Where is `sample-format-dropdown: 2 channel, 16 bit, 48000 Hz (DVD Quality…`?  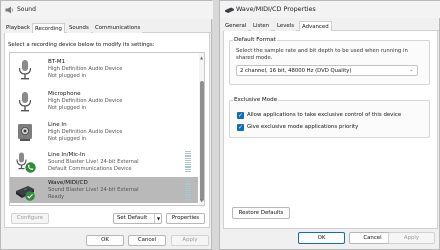 sample-format-dropdown: 2 channel, 16 bit, 48000 Hz (DVD Quality… is located at coordinates (327, 70).